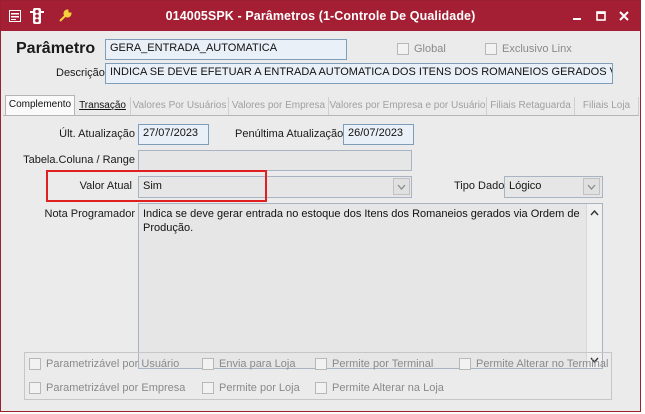 The height and width of the screenshot is (414, 645). I want to click on global-checkbox-box, so click(403, 49).